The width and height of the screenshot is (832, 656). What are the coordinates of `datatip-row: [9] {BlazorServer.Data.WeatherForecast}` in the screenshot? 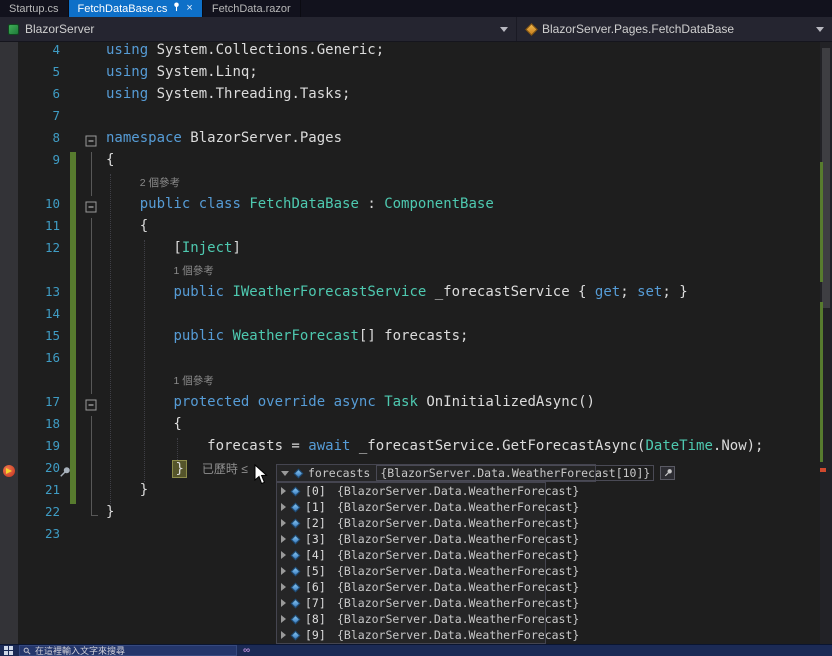 It's located at (428, 635).